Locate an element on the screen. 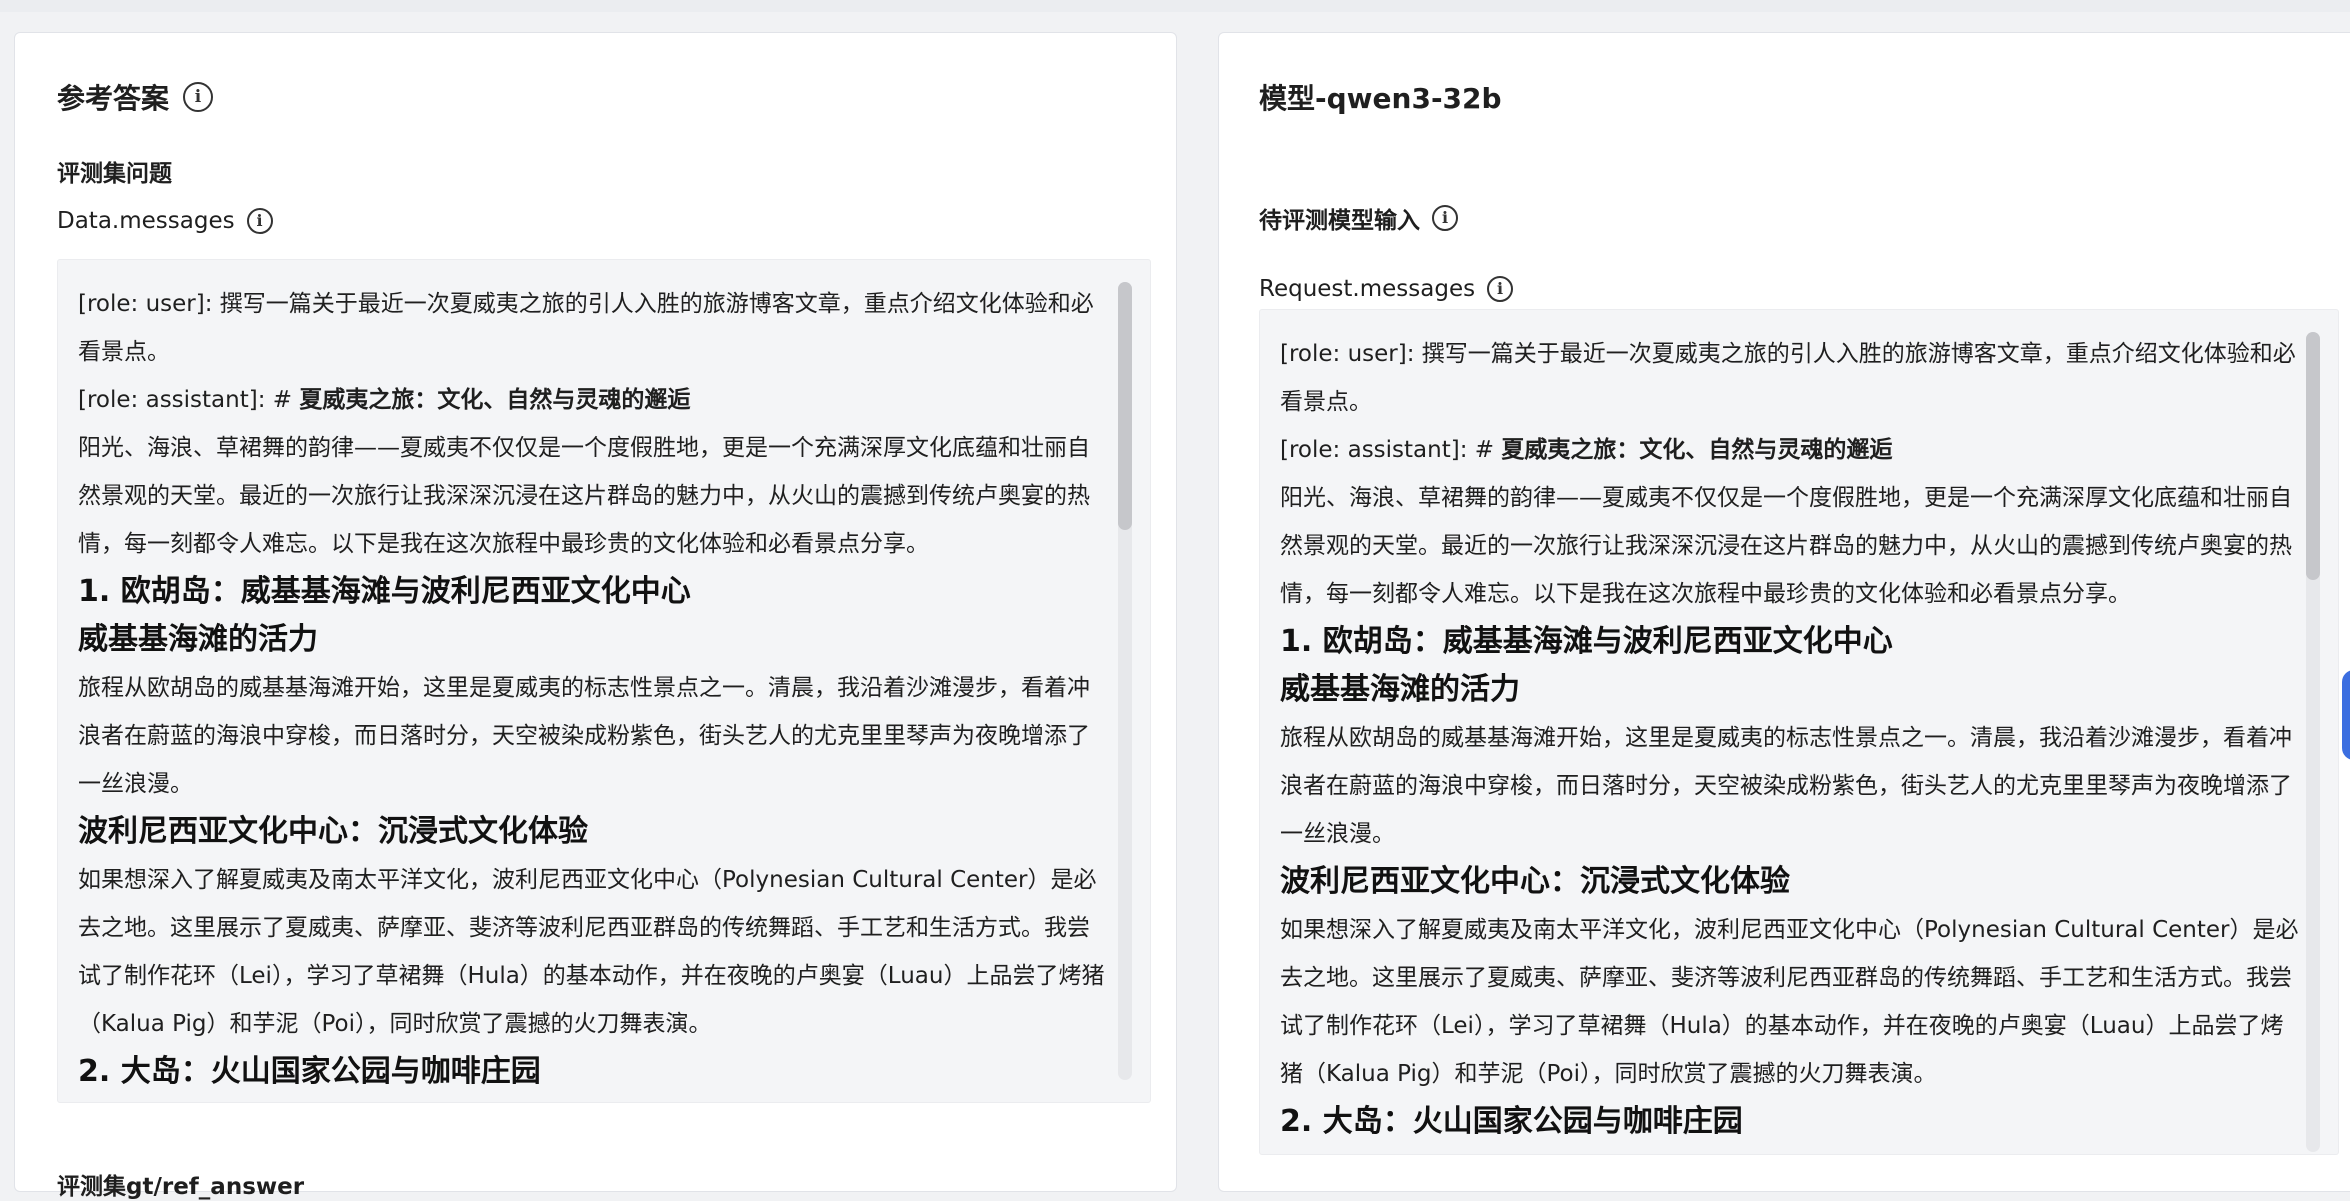  ref-answer-label: 评测集gt/ref_answer is located at coordinates (181, 1187).